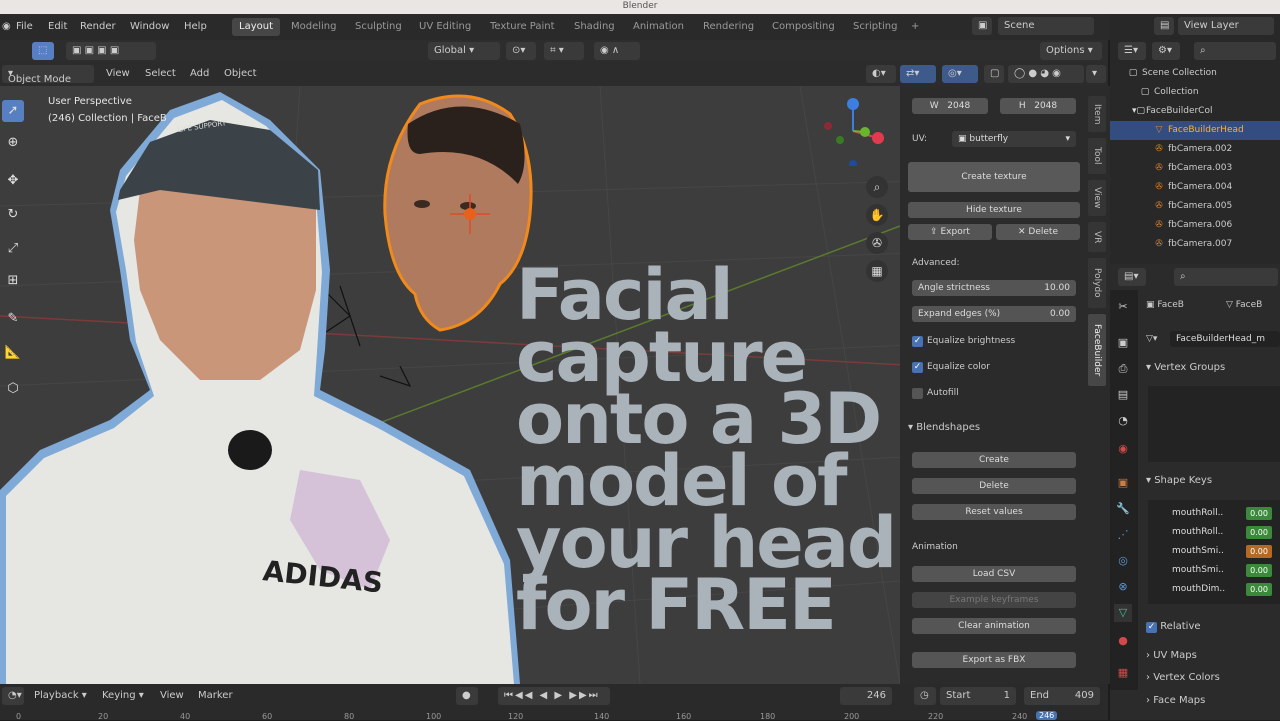  I want to click on shape-key-row: mouthSmi.. 0.00, so click(1214, 570).